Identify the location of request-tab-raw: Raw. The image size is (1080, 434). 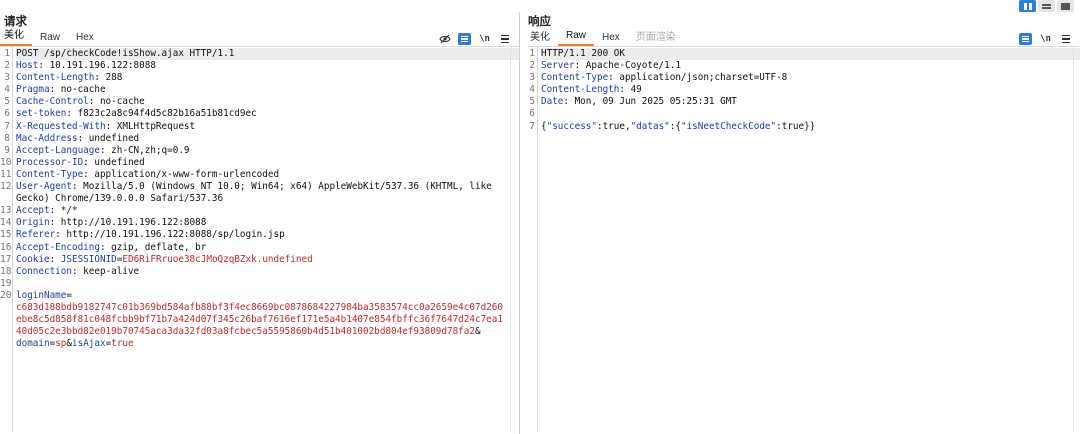
(50, 39).